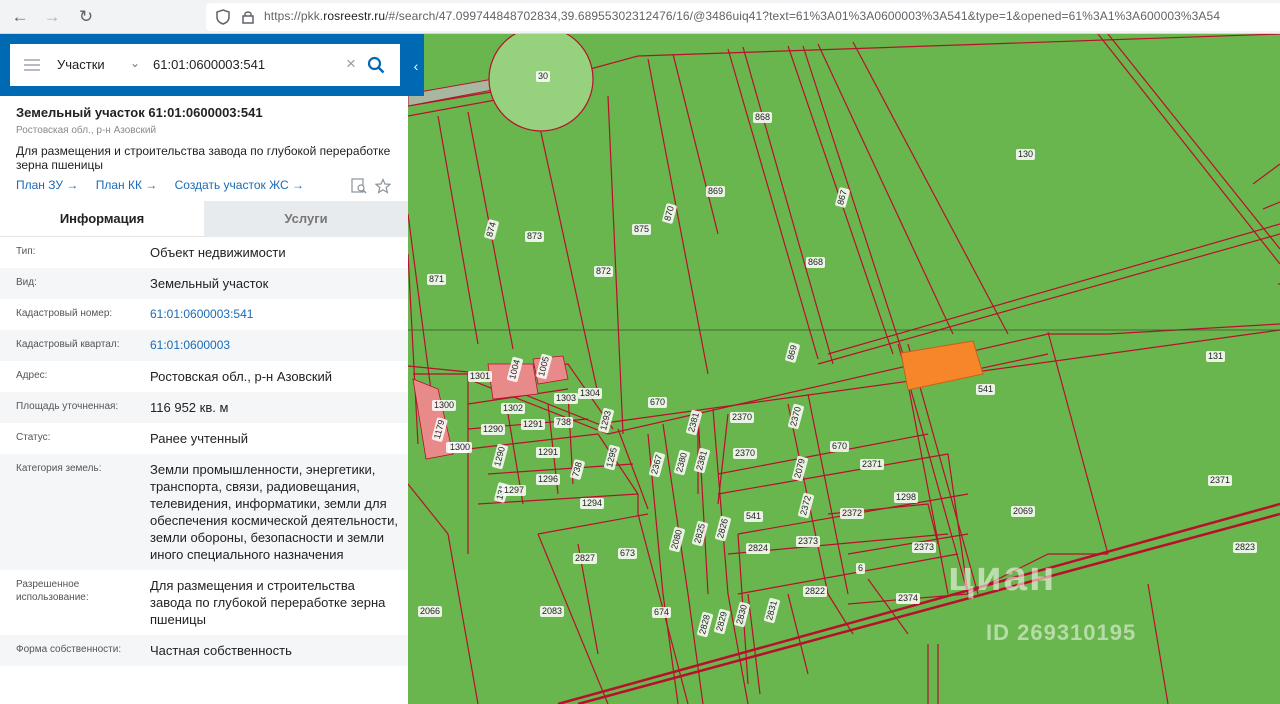  Describe the element at coordinates (209, 64) in the screenshot. I see `search-input: 61:01:0600003:541` at that location.